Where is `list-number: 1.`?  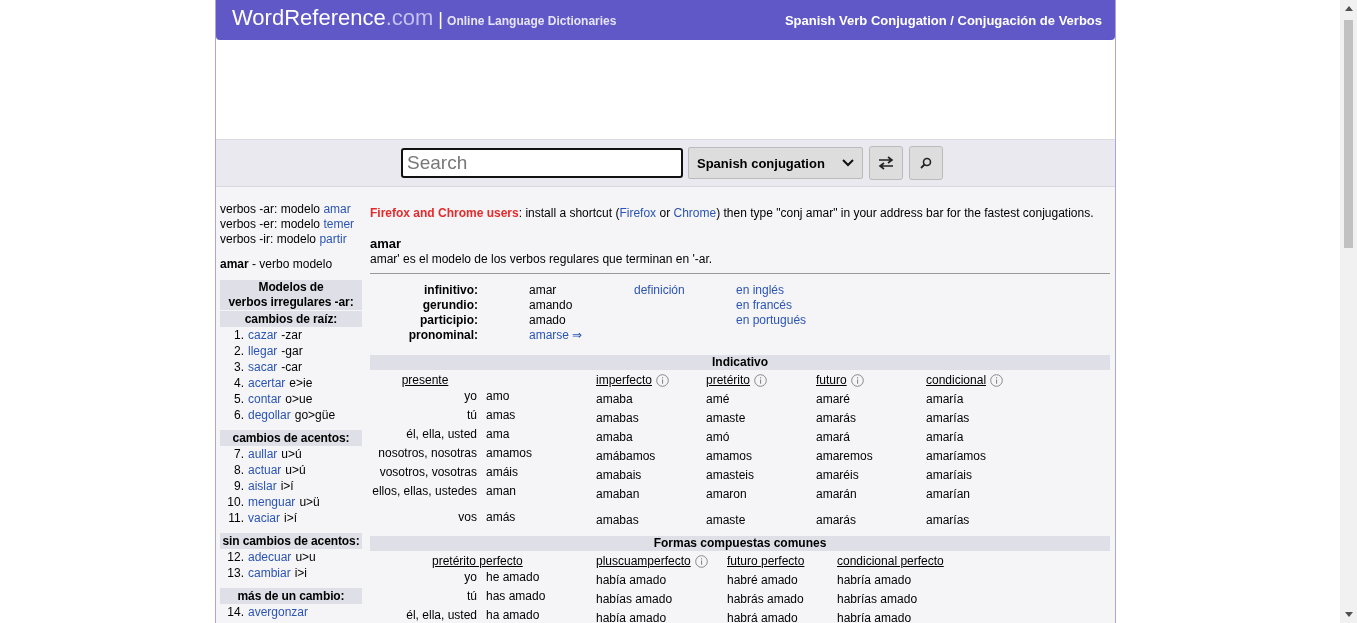
list-number: 1. is located at coordinates (238, 335).